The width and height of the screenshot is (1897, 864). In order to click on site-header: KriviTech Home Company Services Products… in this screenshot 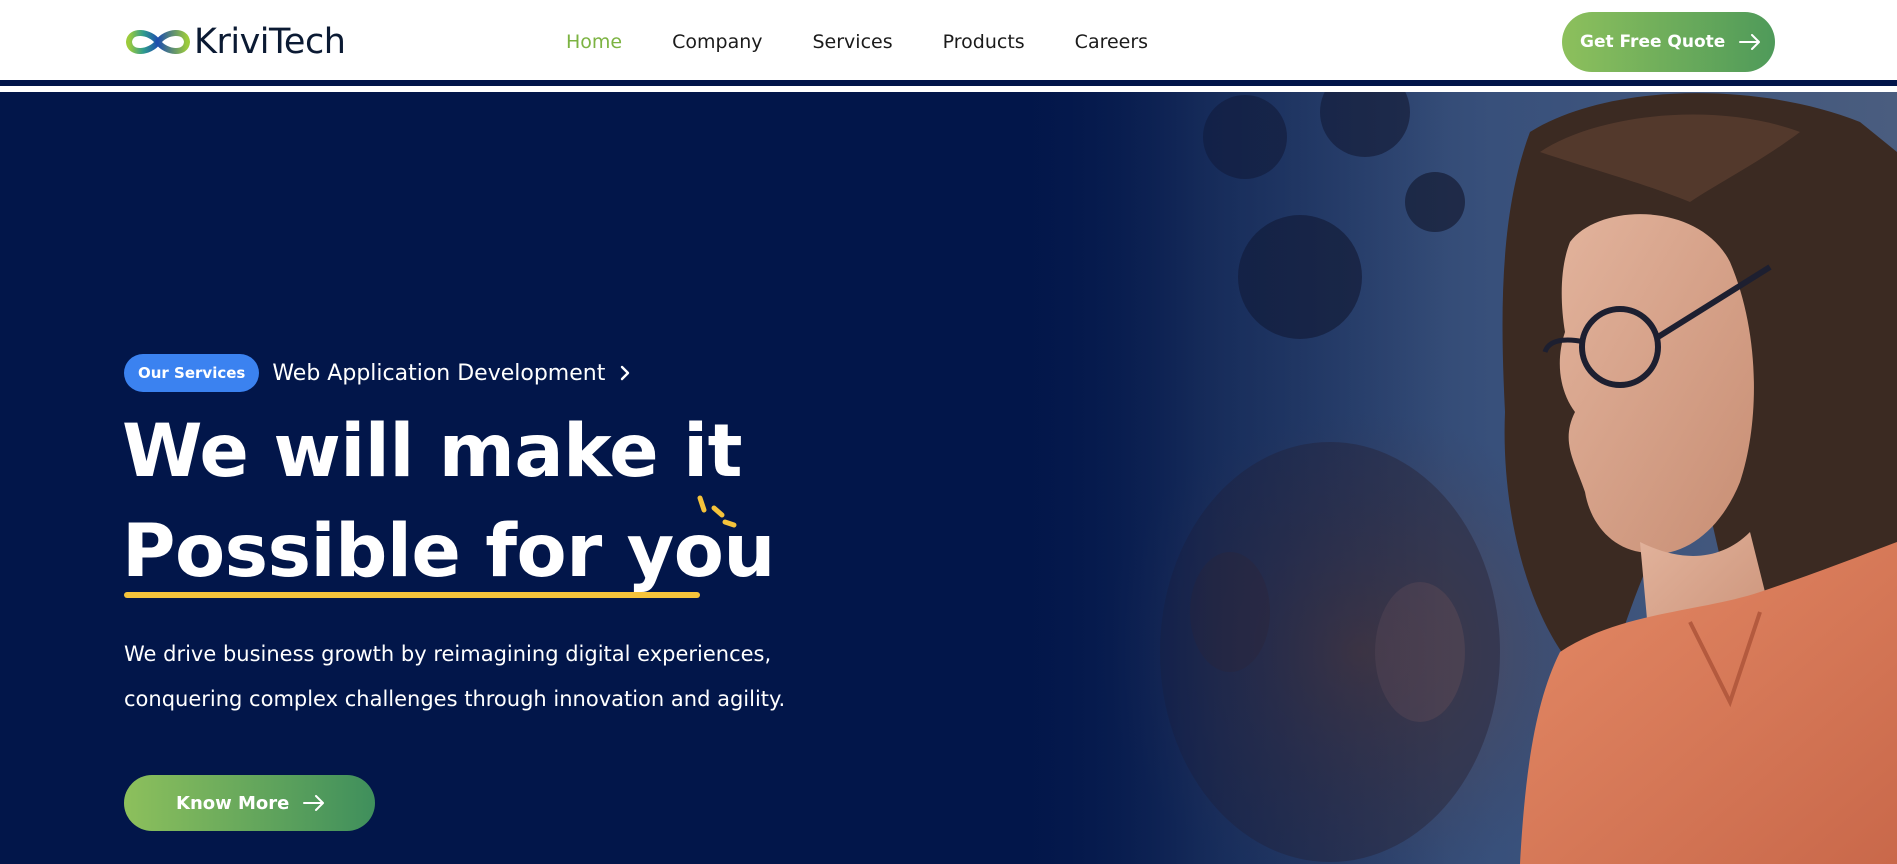, I will do `click(948, 43)`.